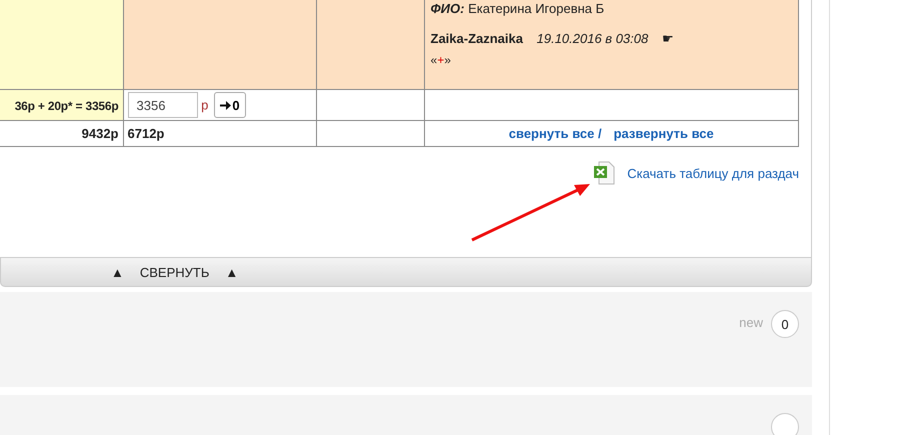 The height and width of the screenshot is (435, 911). Describe the element at coordinates (592, 38) in the screenshot. I see `comment-date: 19.10.2016 в 03:08` at that location.